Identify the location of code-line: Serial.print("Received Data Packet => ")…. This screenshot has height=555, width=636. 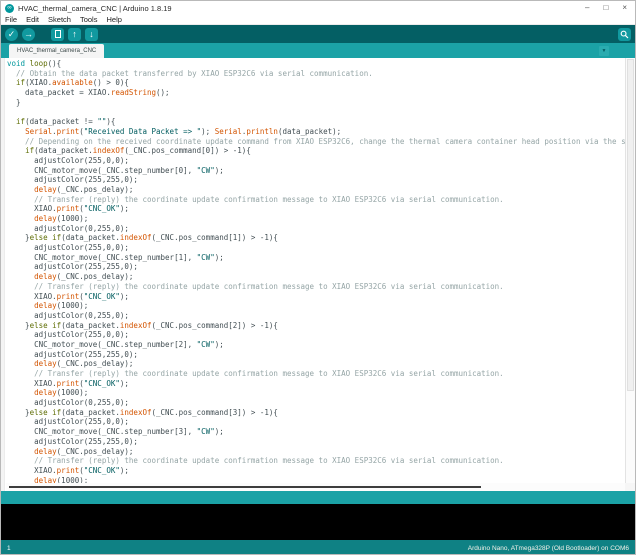
(183, 131).